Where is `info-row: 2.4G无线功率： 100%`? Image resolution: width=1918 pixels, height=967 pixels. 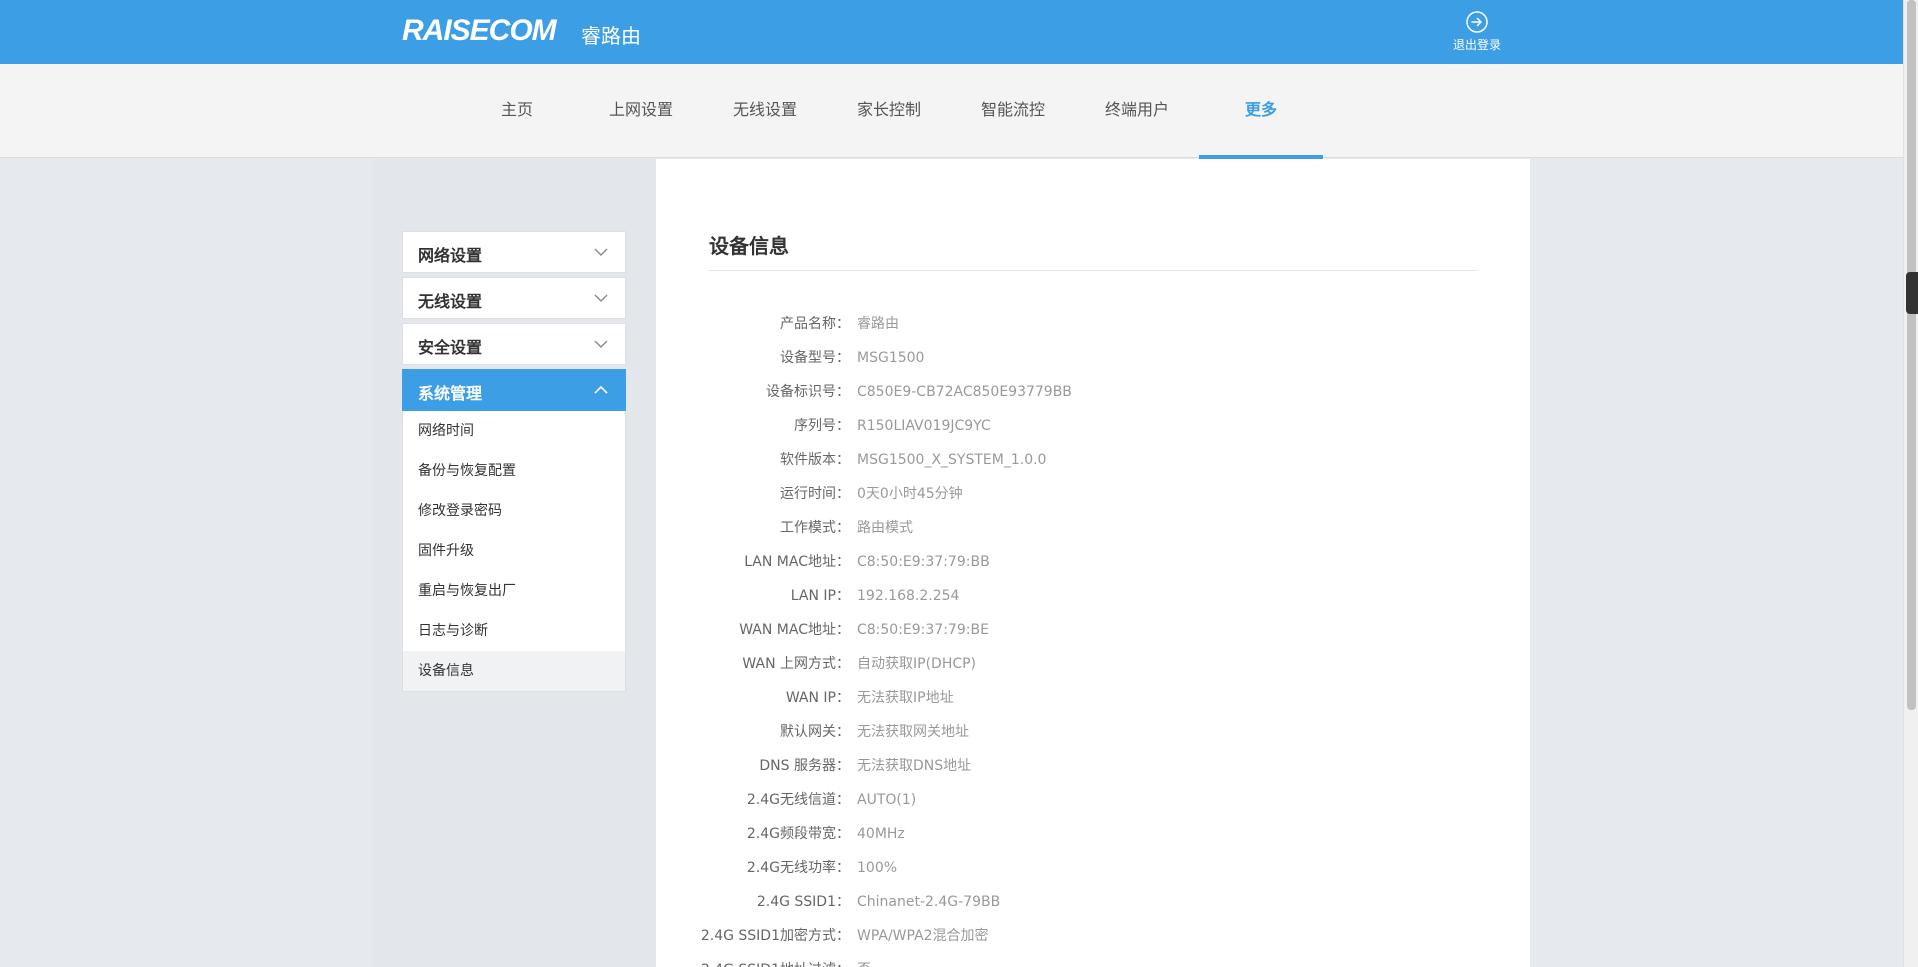
info-row: 2.4G无线功率： 100% is located at coordinates (1093, 868).